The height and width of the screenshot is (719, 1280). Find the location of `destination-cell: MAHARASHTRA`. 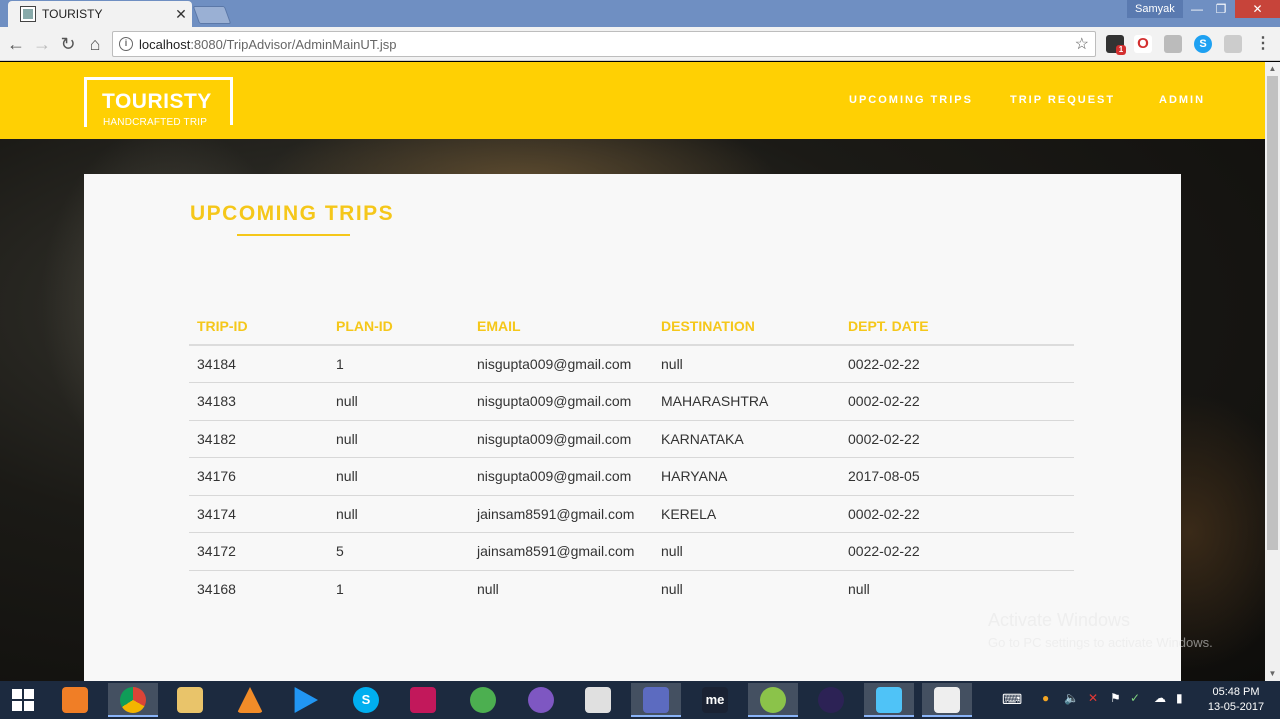

destination-cell: MAHARASHTRA is located at coordinates (746, 401).